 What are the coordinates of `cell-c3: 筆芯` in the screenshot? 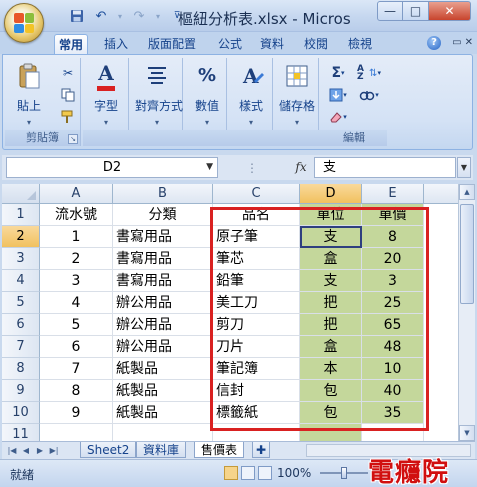 It's located at (256, 259).